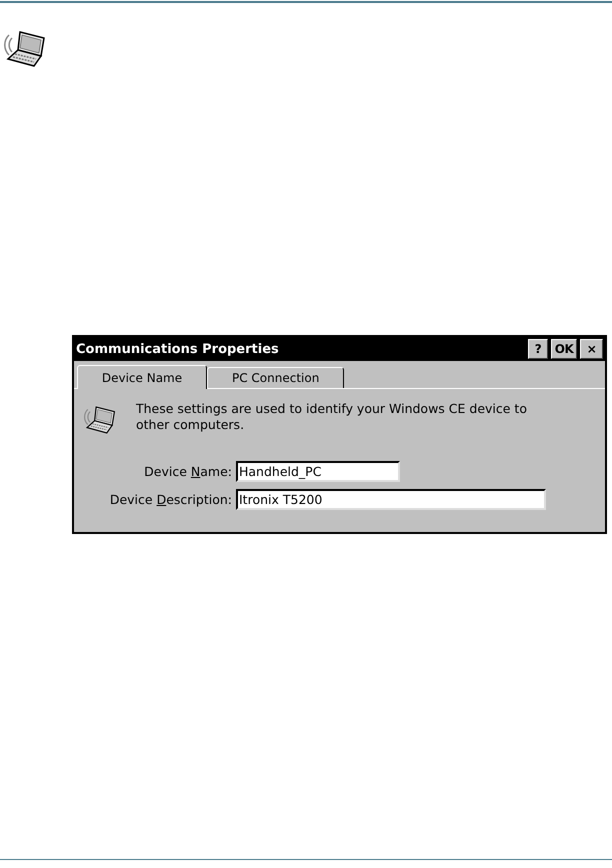 This screenshot has height=868, width=612. What do you see at coordinates (538, 349) in the screenshot?
I see `help-button: ?` at bounding box center [538, 349].